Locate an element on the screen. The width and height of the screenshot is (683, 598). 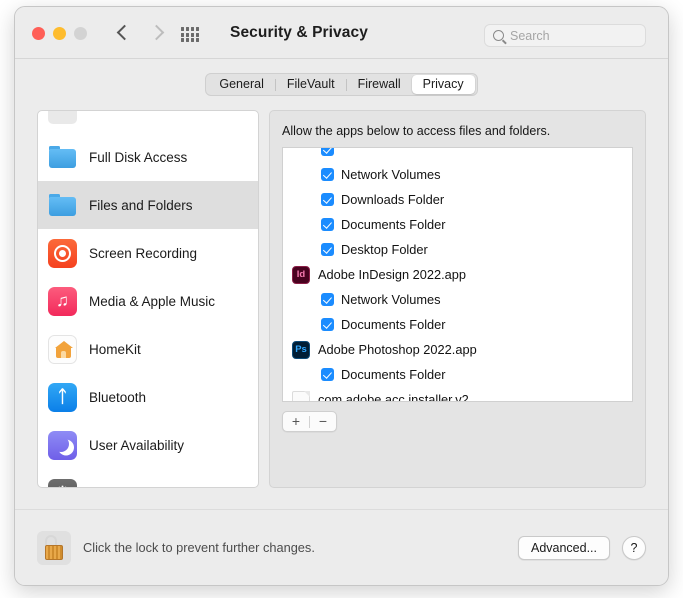
search-input is located at coordinates (573, 35).